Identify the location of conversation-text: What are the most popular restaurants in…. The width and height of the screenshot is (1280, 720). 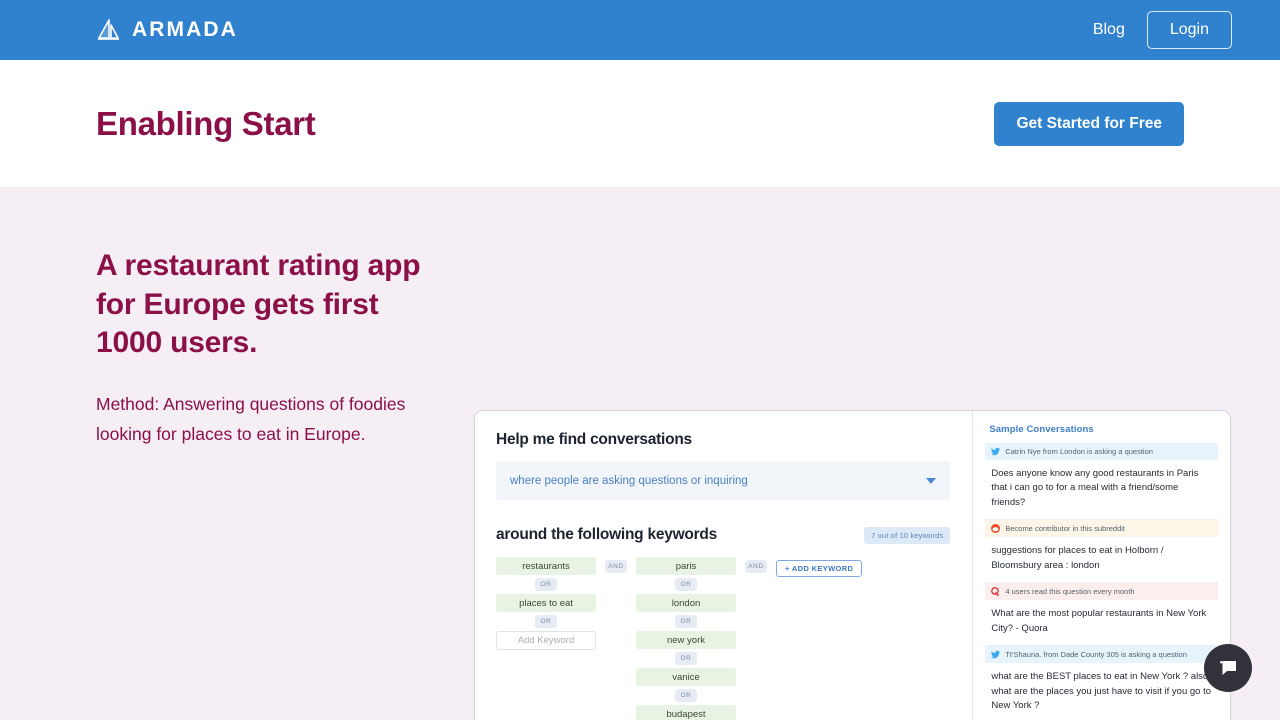
(1099, 621).